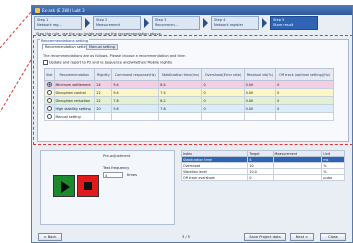 This screenshot has height=243, width=353. I want to click on stop-button, so click(88, 186).